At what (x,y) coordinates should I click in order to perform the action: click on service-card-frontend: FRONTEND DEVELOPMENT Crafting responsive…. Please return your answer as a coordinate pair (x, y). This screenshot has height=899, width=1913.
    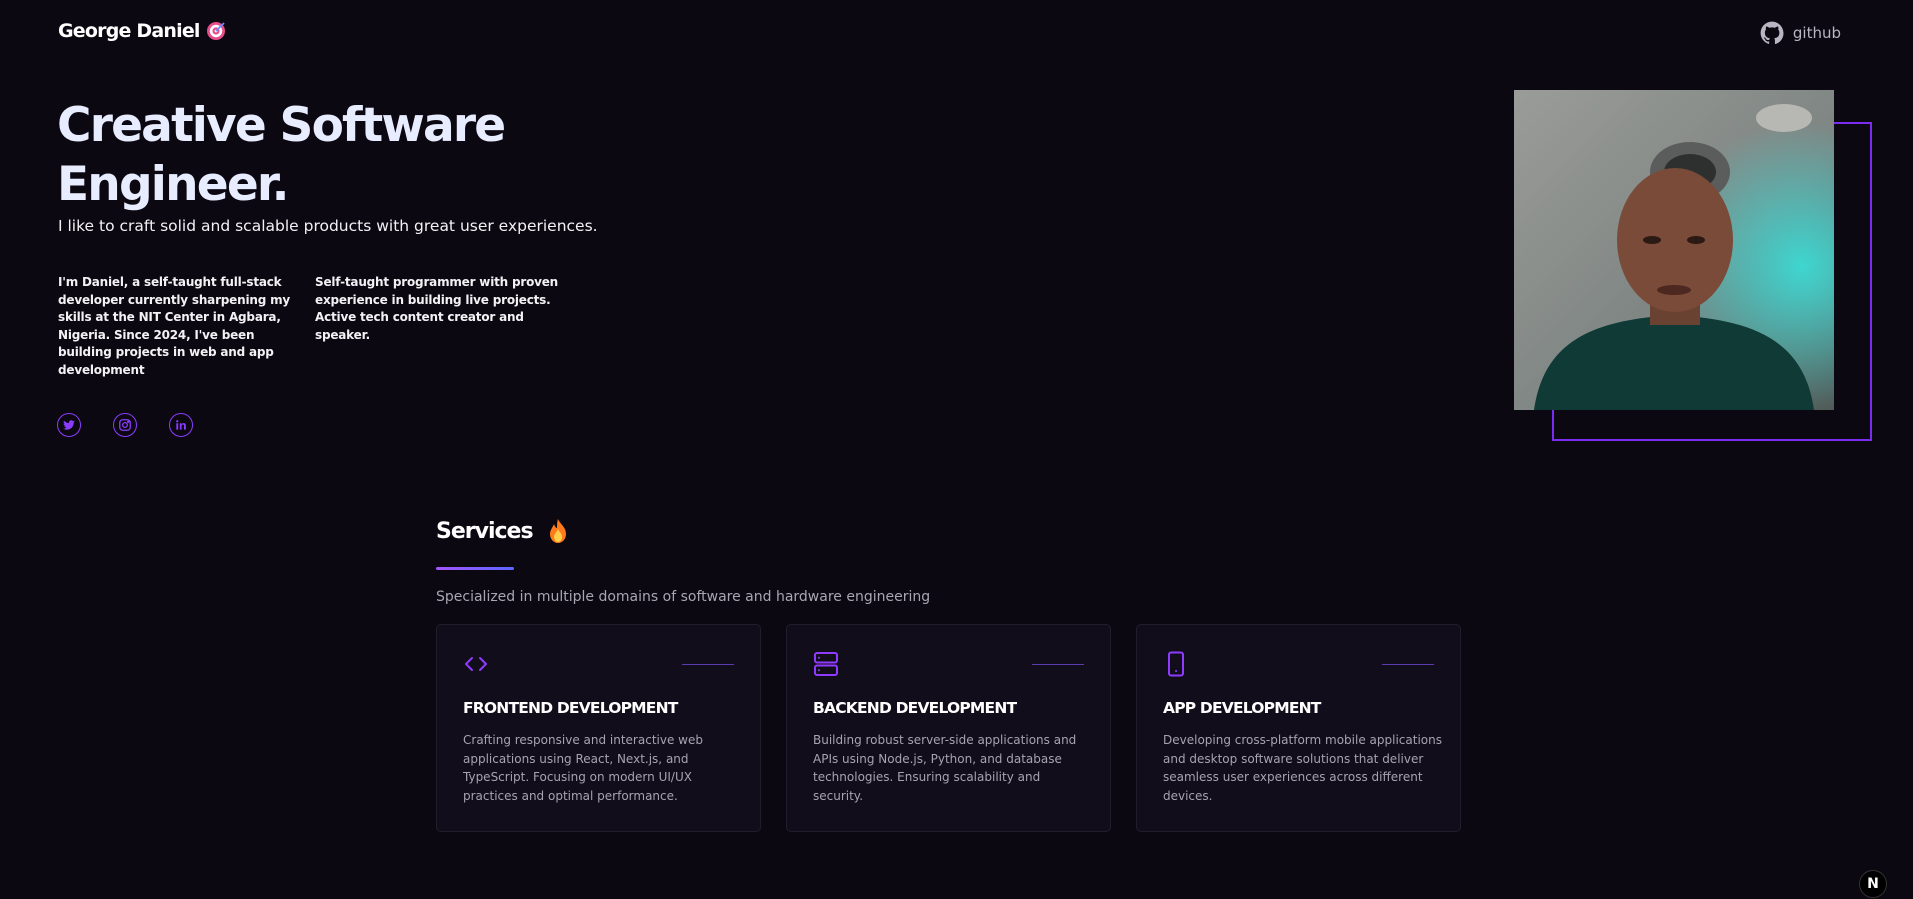
    Looking at the image, I should click on (598, 728).